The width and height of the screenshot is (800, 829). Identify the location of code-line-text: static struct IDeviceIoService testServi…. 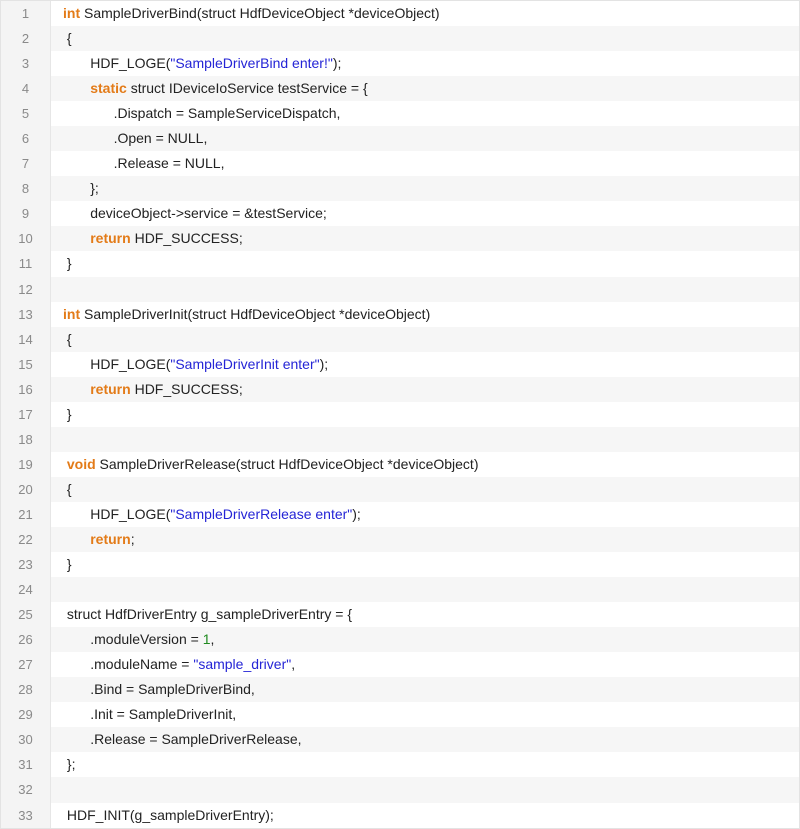
(425, 89).